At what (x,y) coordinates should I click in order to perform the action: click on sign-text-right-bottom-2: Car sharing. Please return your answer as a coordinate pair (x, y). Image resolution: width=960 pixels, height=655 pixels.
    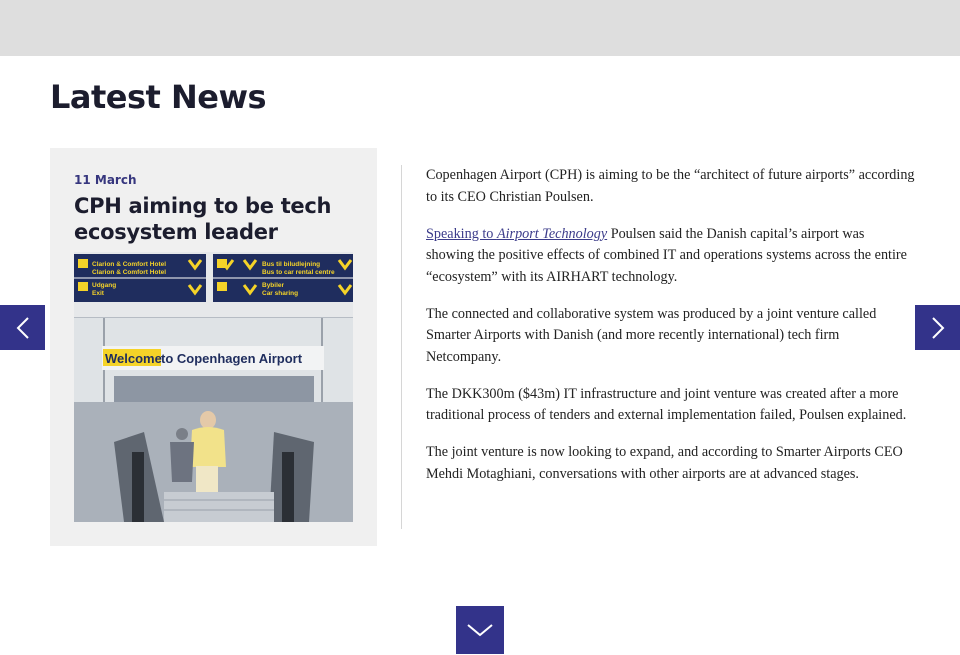
    Looking at the image, I should click on (280, 293).